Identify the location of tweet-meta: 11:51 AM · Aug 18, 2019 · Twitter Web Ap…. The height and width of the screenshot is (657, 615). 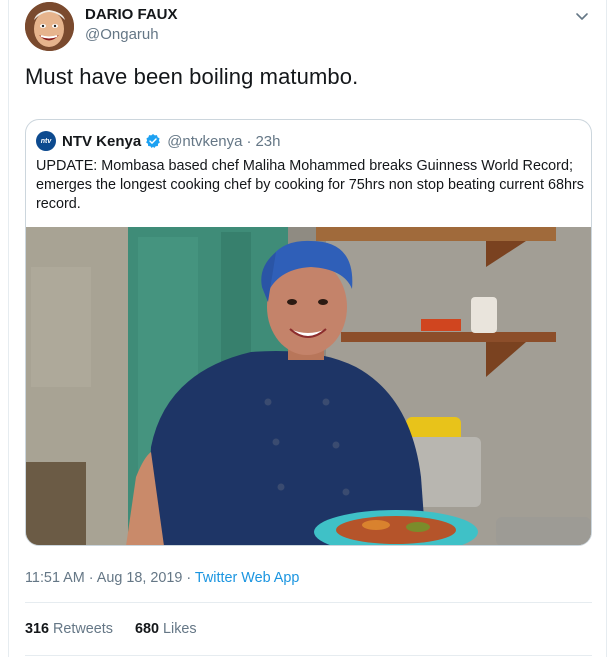
(162, 578).